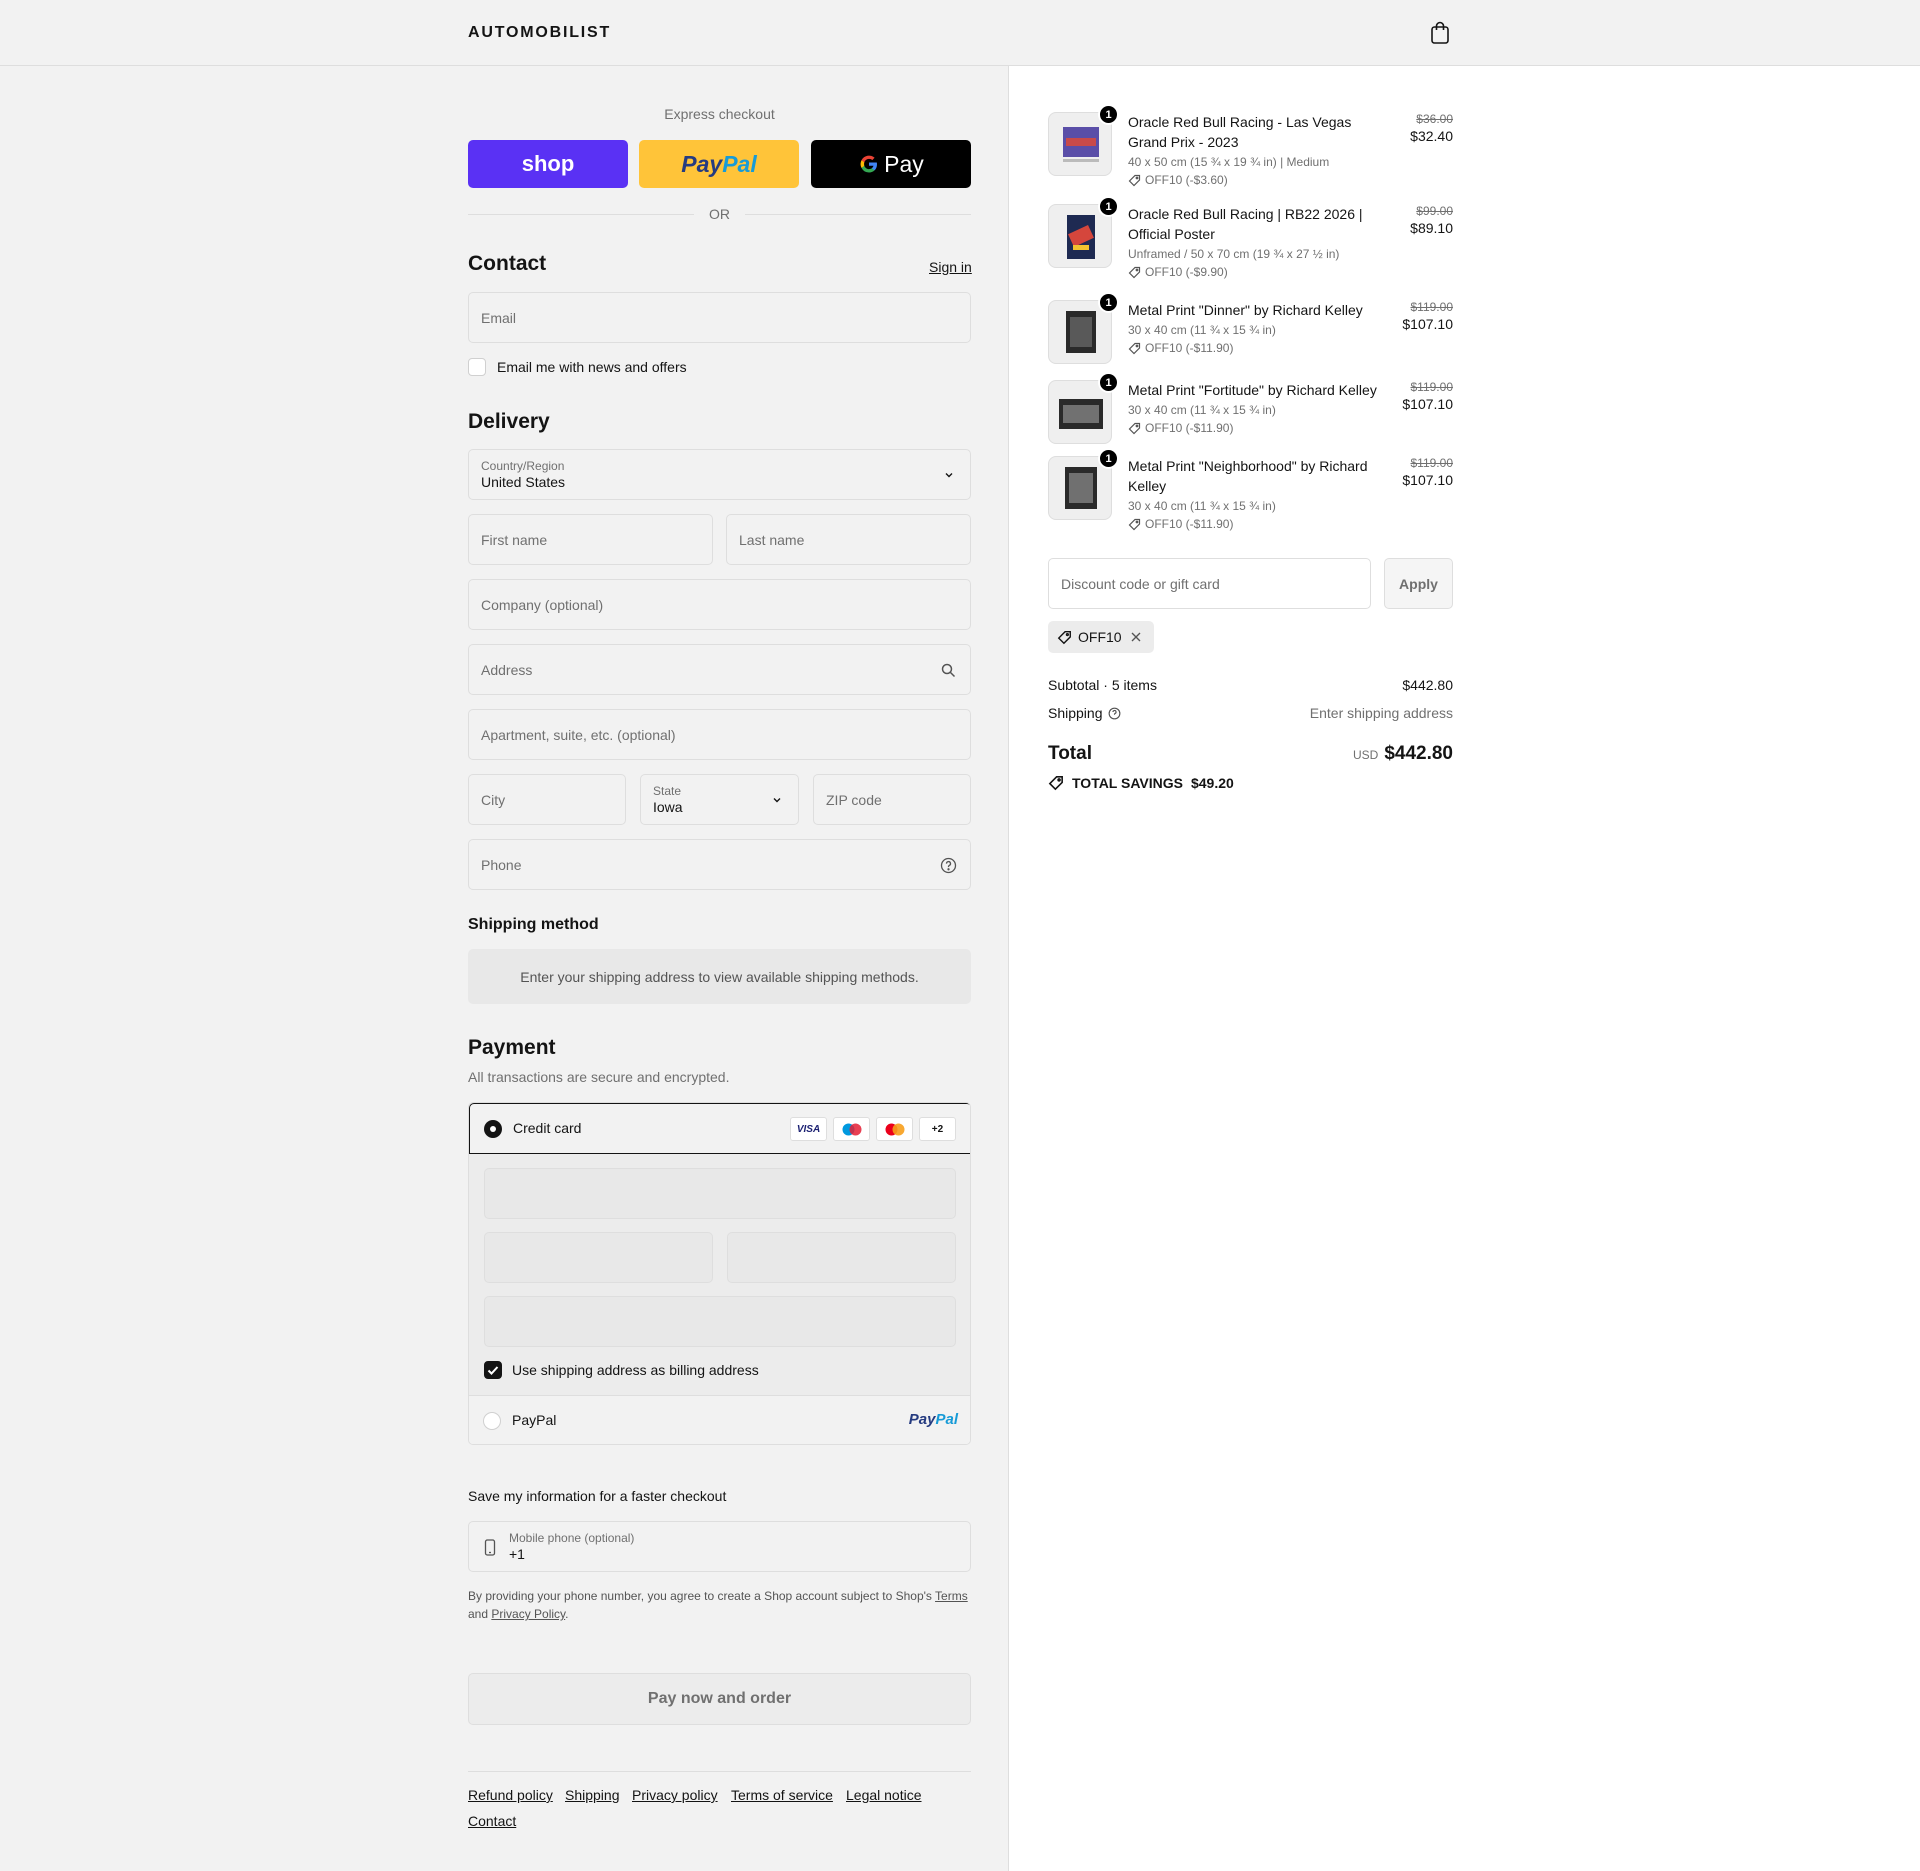  What do you see at coordinates (477, 367) in the screenshot?
I see `newsletter-checkbox` at bounding box center [477, 367].